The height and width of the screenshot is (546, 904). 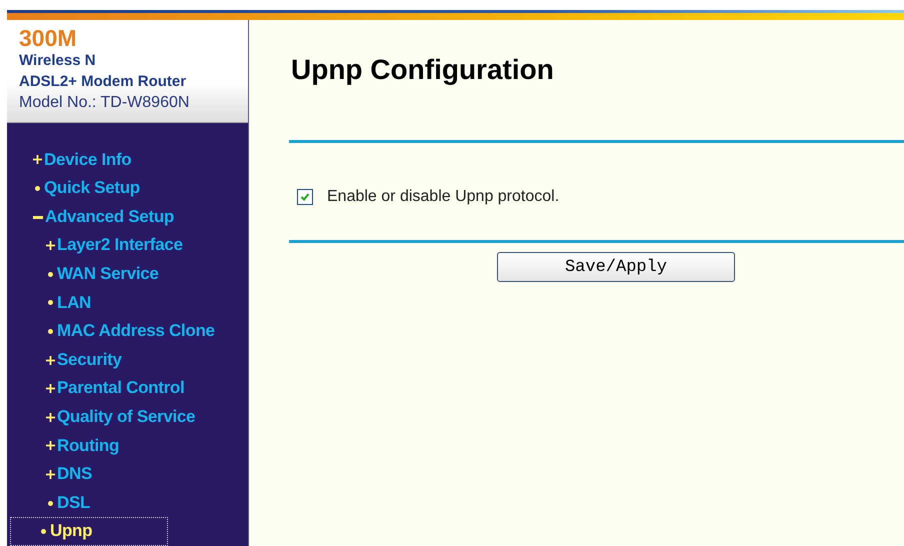 I want to click on checkbox, so click(x=305, y=197).